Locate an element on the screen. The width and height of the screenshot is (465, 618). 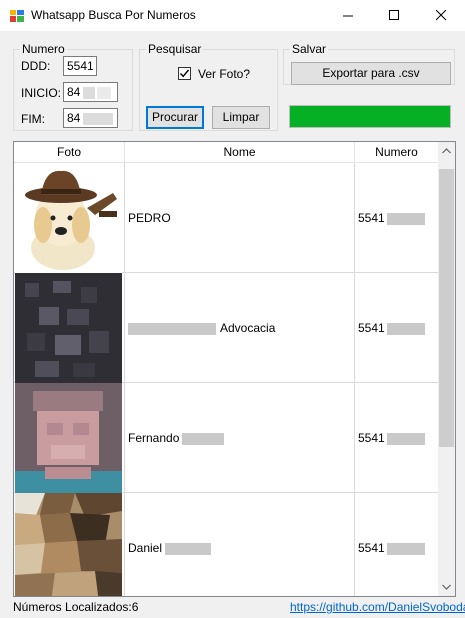
ver-foto-label: Ver Foto? is located at coordinates (224, 74).